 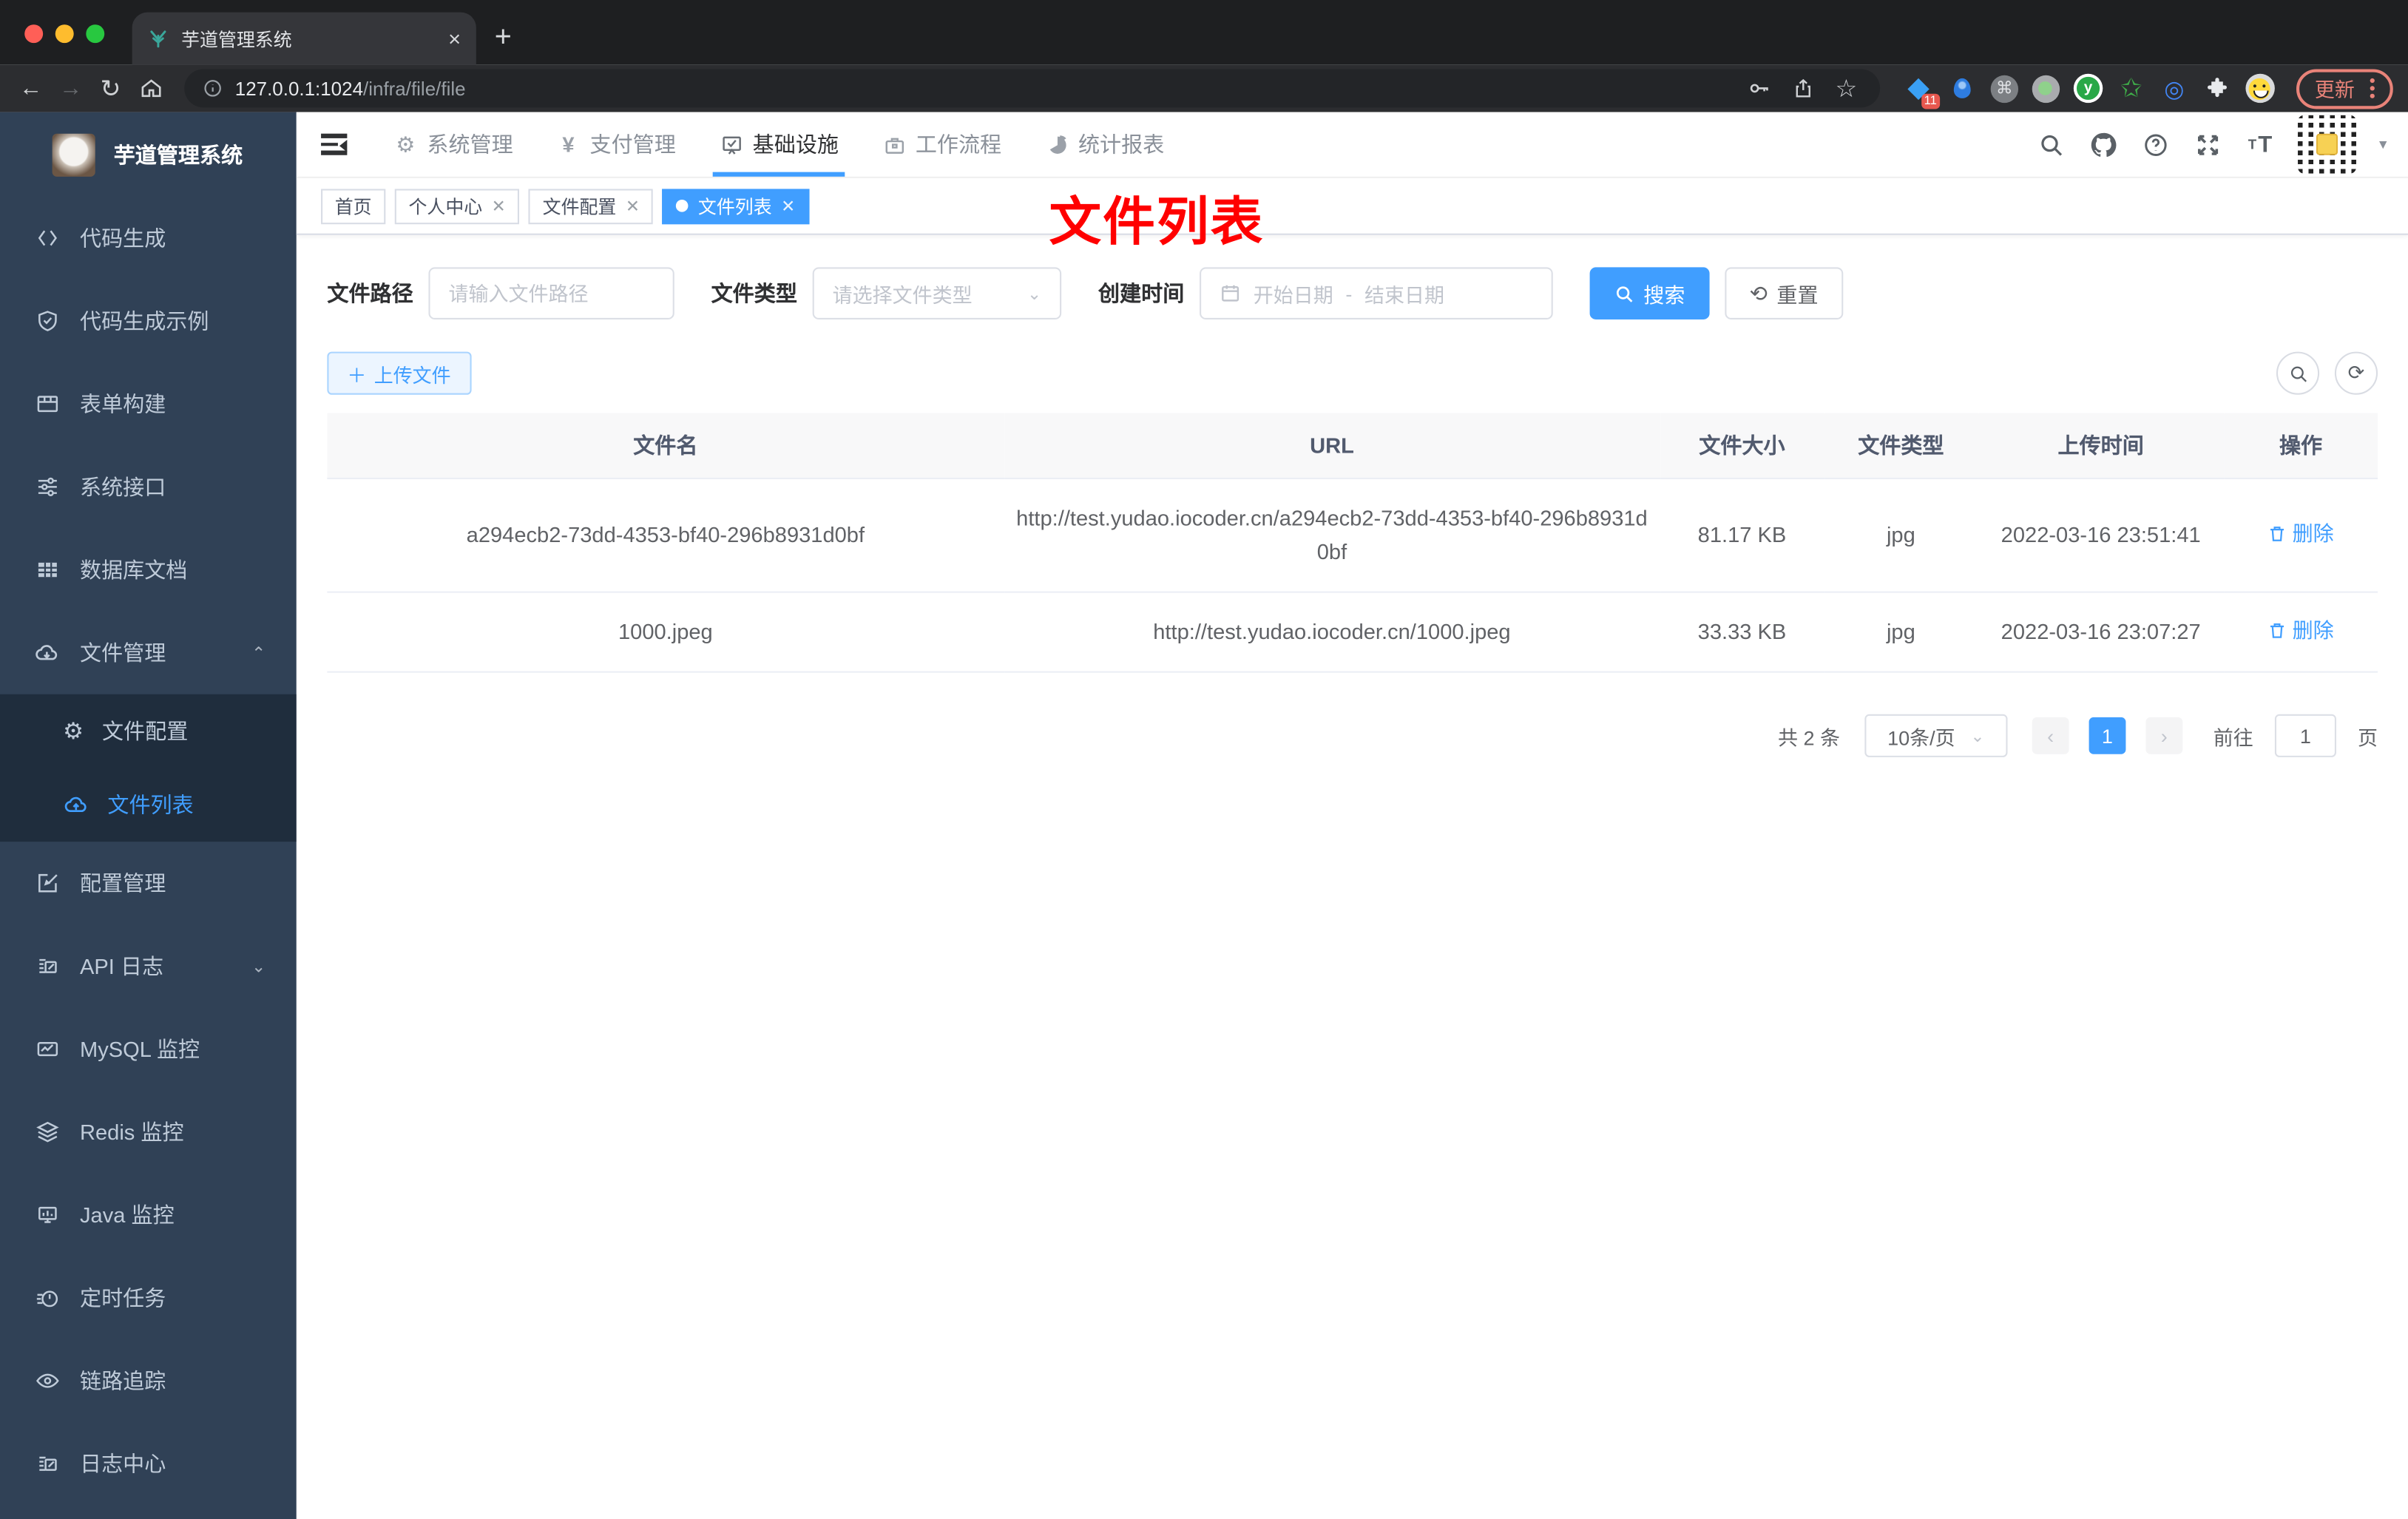 What do you see at coordinates (148, 1297) in the screenshot?
I see `sidebar-item-scheduled-jobs: 定时任务` at bounding box center [148, 1297].